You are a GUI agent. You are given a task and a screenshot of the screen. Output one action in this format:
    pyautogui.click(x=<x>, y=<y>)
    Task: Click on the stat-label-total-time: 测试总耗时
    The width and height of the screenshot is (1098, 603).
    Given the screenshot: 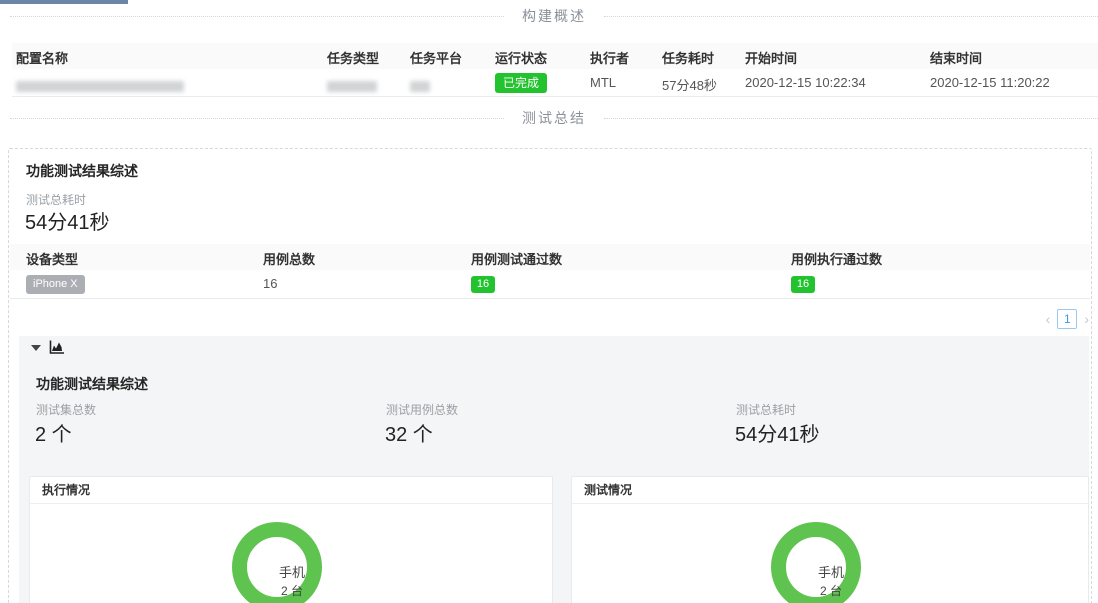 What is the action you would take?
    pyautogui.click(x=766, y=410)
    